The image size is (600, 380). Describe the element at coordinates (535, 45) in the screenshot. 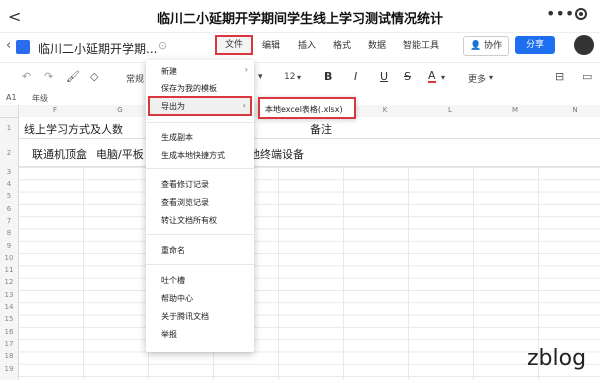

I see `share-button: 分享` at that location.